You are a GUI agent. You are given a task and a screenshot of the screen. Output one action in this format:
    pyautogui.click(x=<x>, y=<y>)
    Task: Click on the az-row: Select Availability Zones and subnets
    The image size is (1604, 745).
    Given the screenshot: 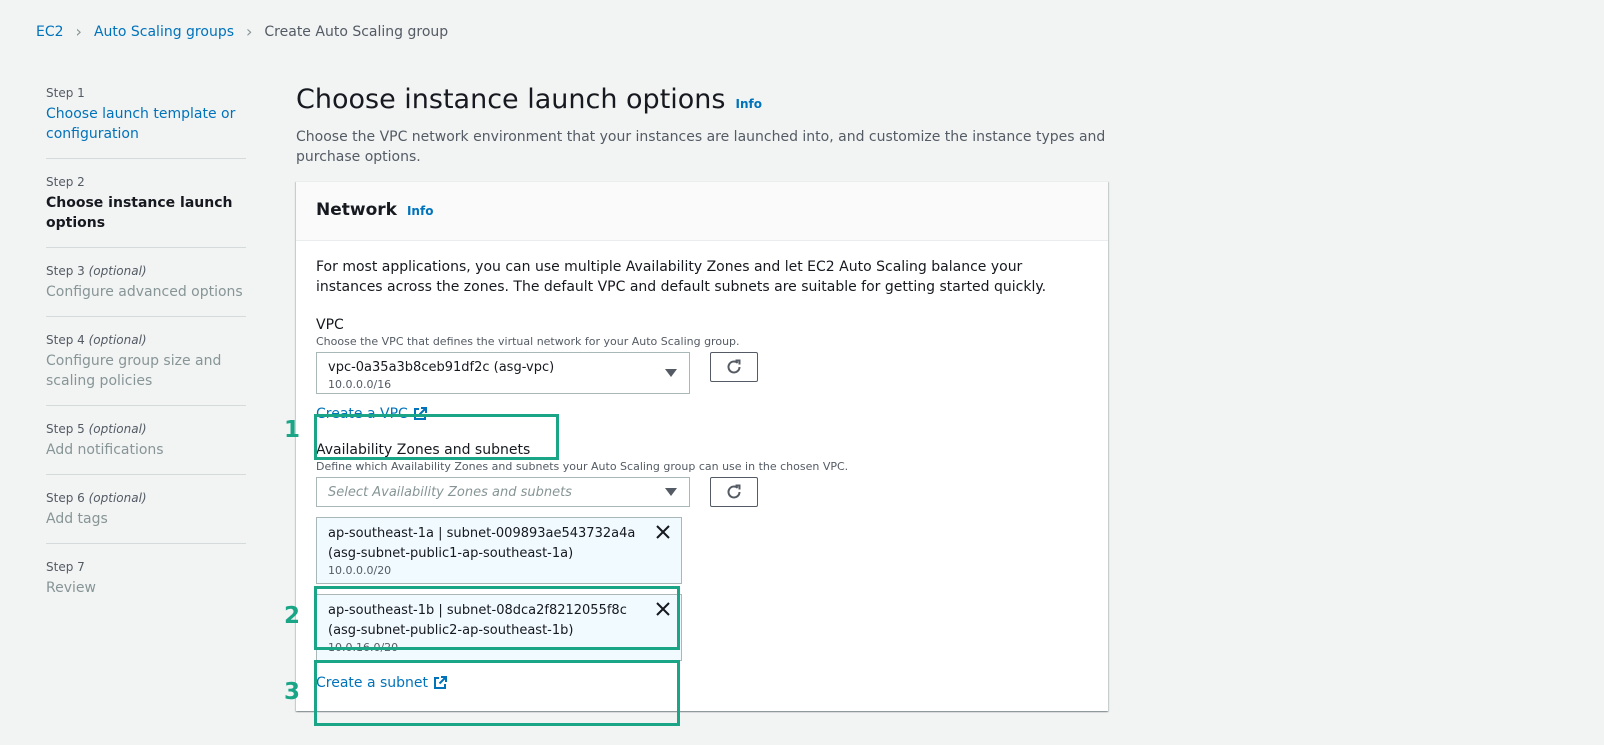 What is the action you would take?
    pyautogui.click(x=702, y=492)
    